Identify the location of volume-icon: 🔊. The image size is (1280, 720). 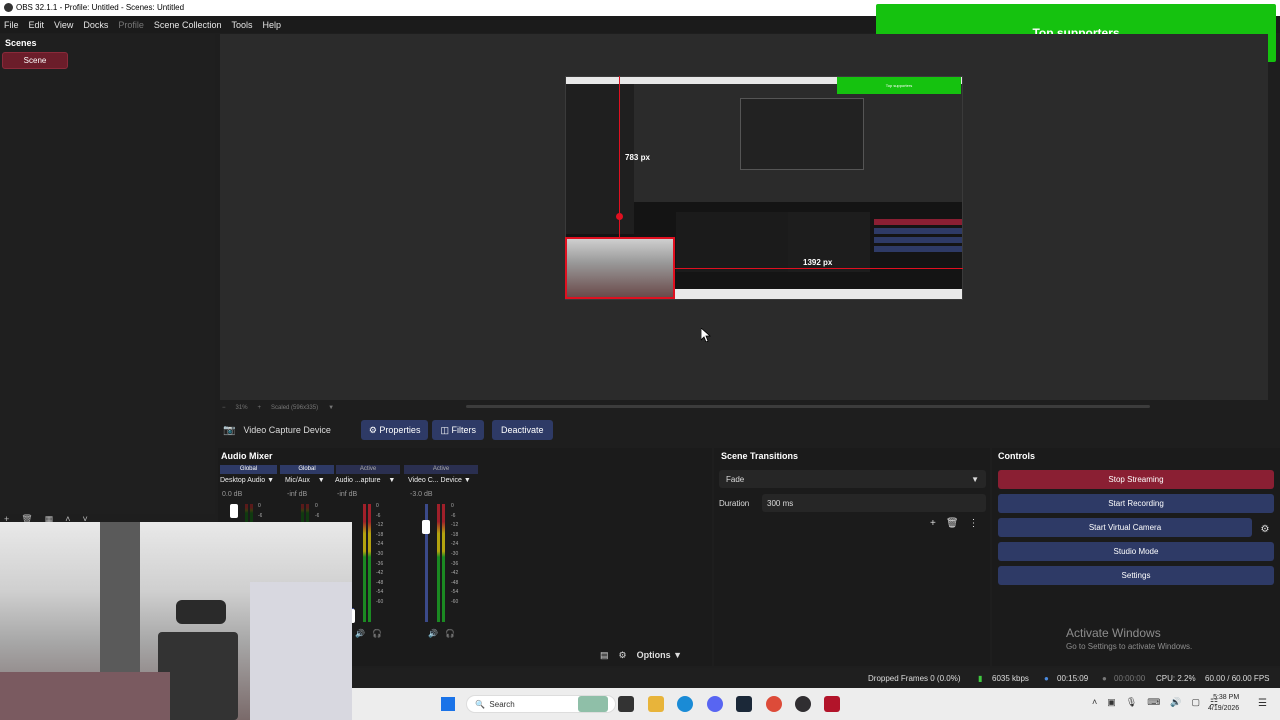
(1175, 702).